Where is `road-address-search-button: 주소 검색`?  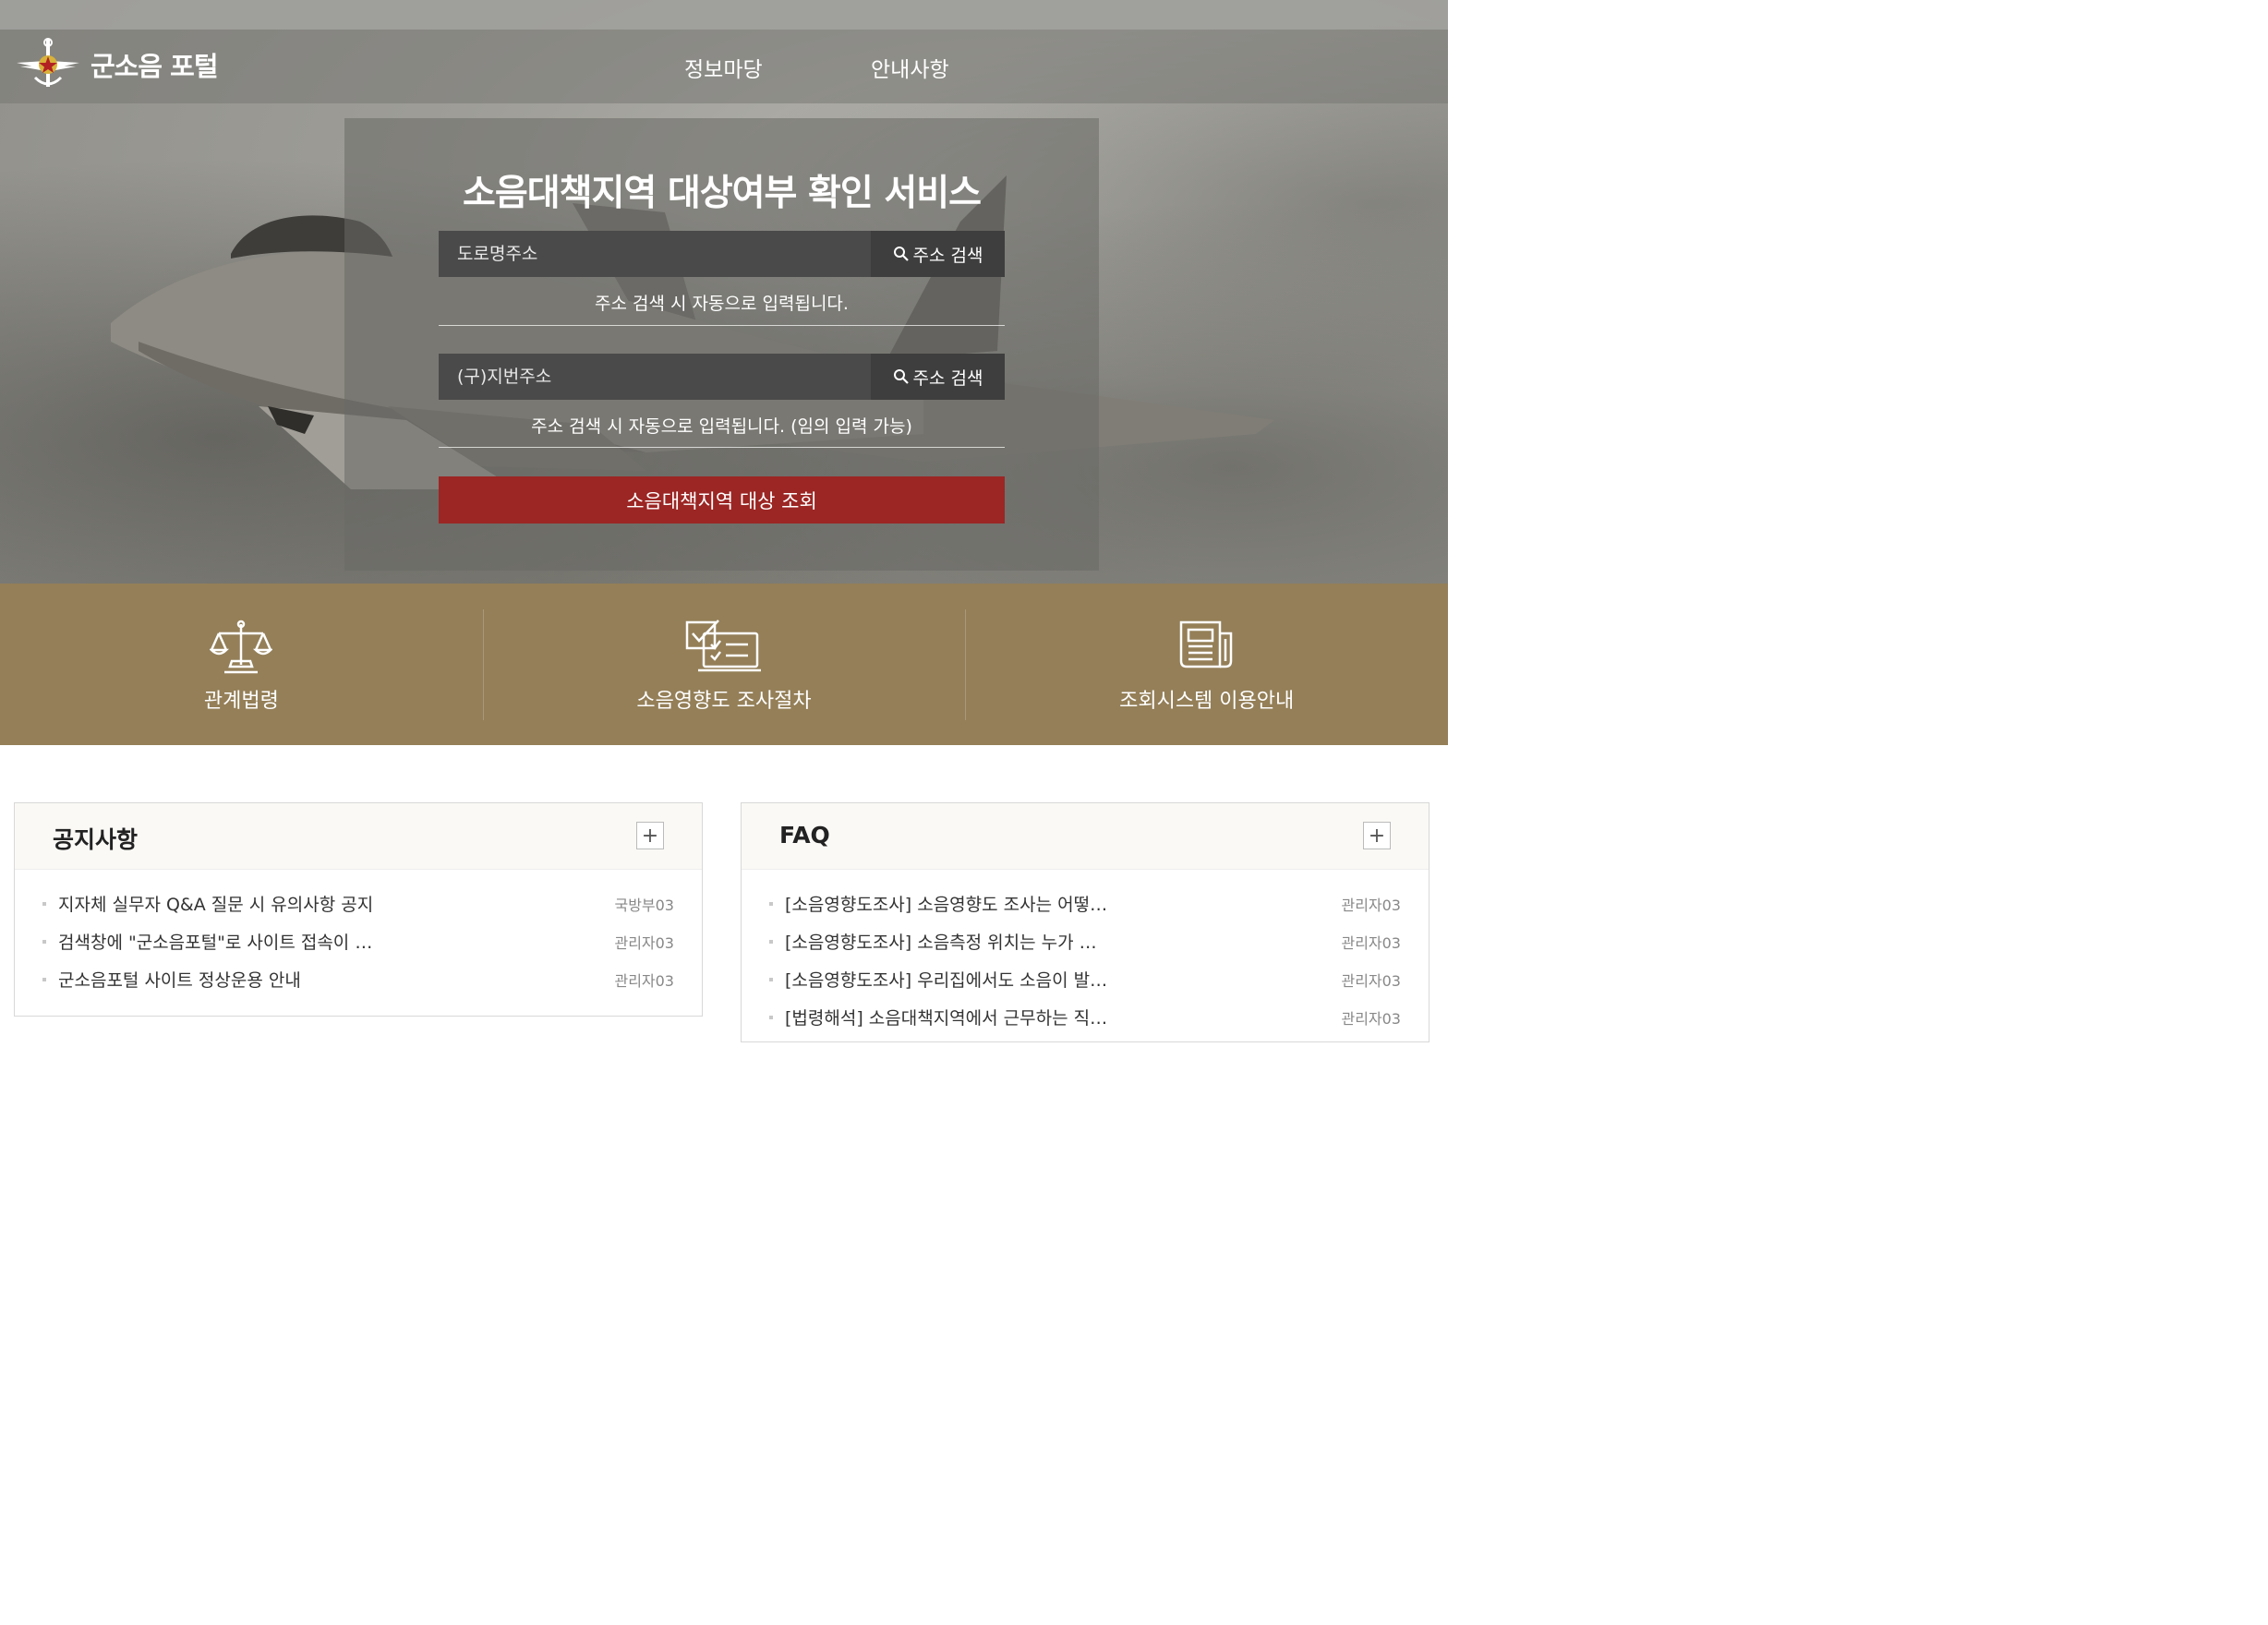 road-address-search-button: 주소 검색 is located at coordinates (938, 254).